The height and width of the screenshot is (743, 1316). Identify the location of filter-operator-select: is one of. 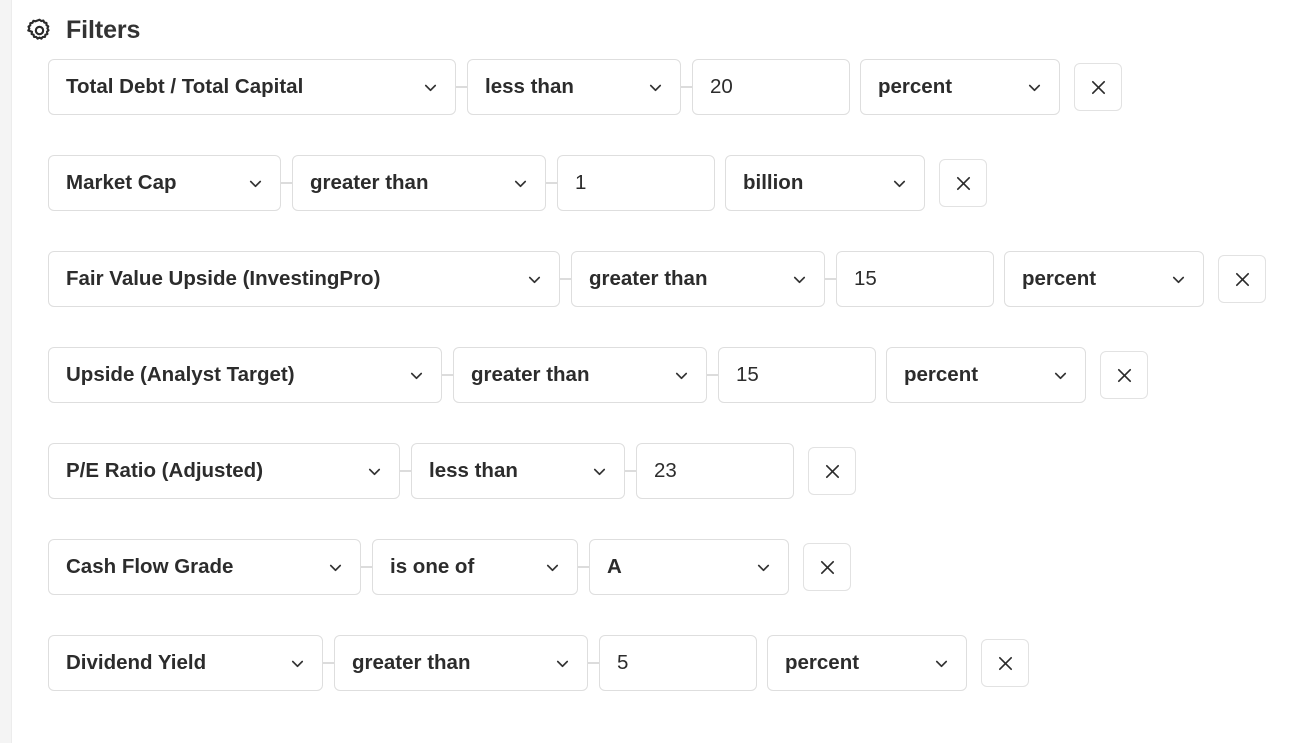
(475, 567).